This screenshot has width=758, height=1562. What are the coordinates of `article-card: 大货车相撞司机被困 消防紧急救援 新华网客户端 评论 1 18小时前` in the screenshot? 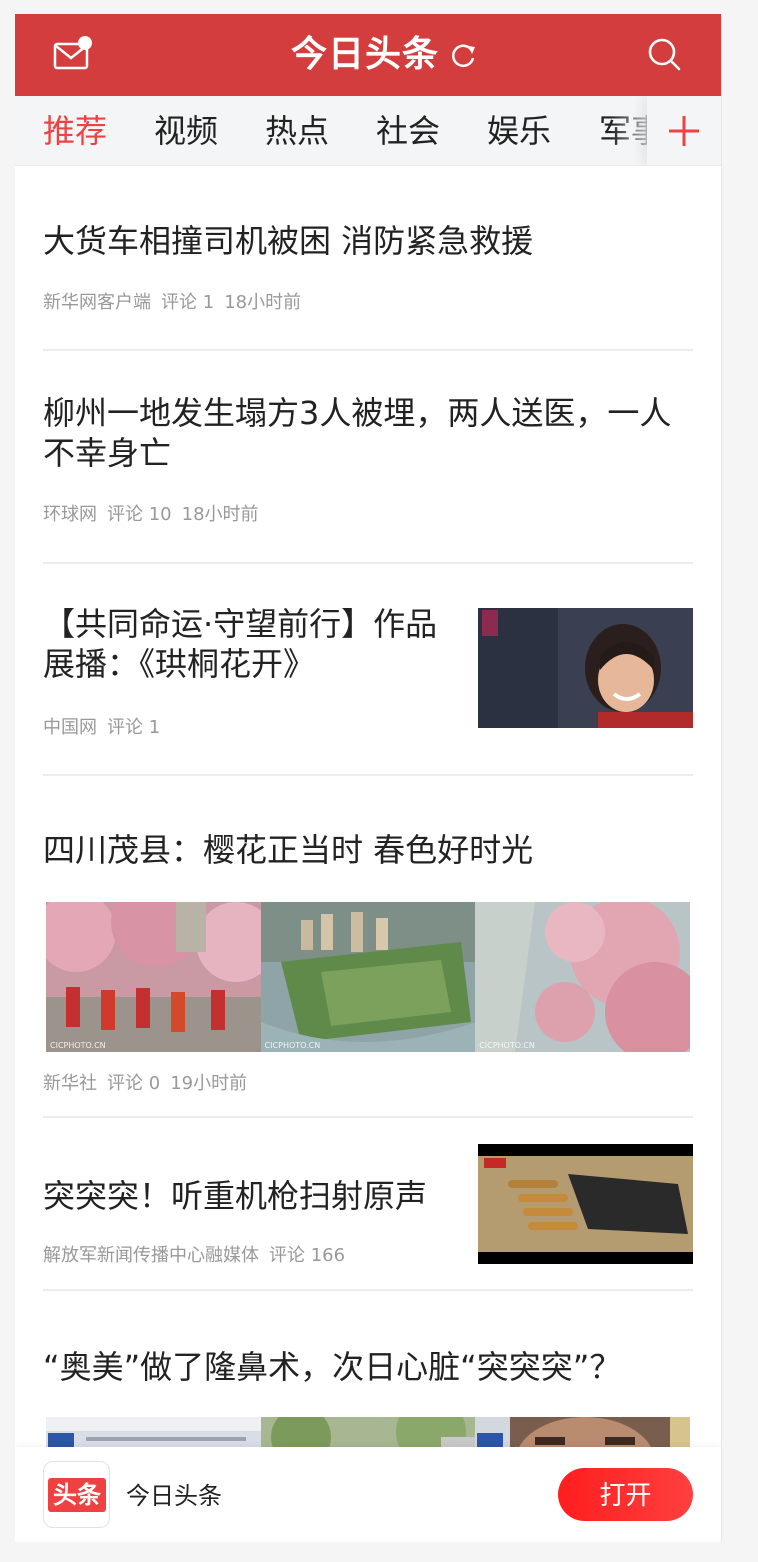 It's located at (368, 259).